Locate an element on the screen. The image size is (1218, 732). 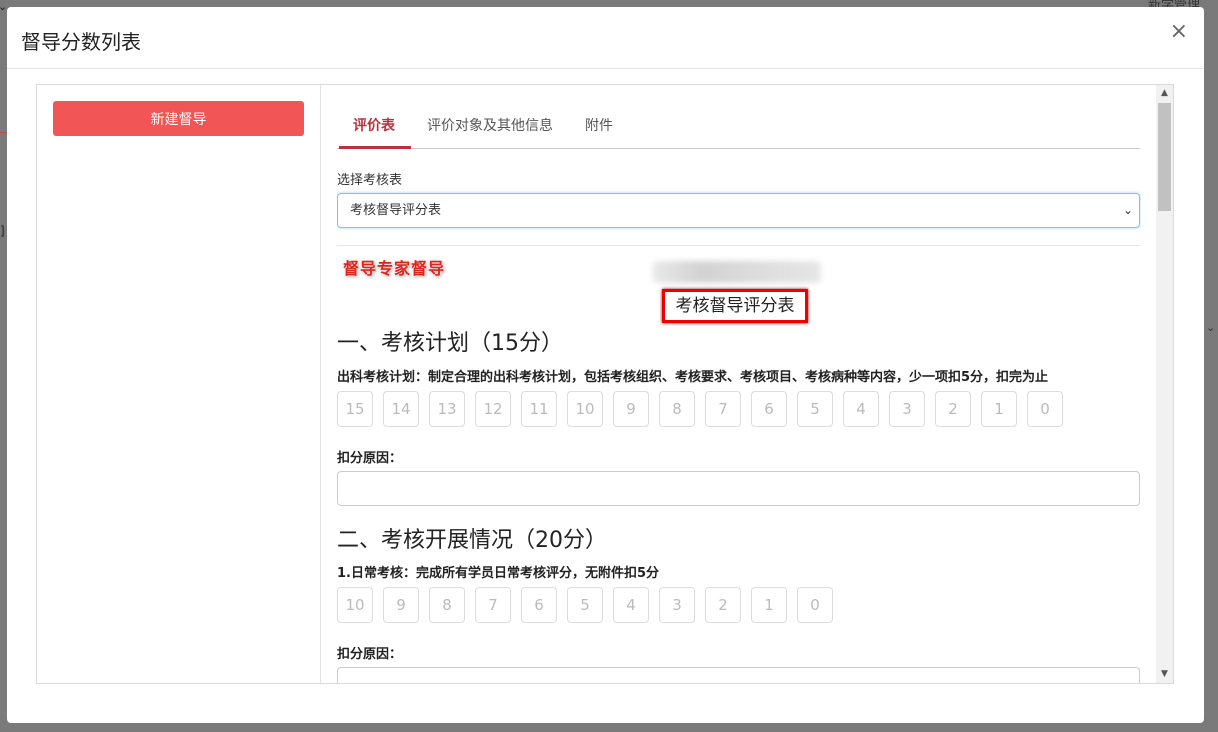
tab-evaluation-form: 评价表 is located at coordinates (374, 125).